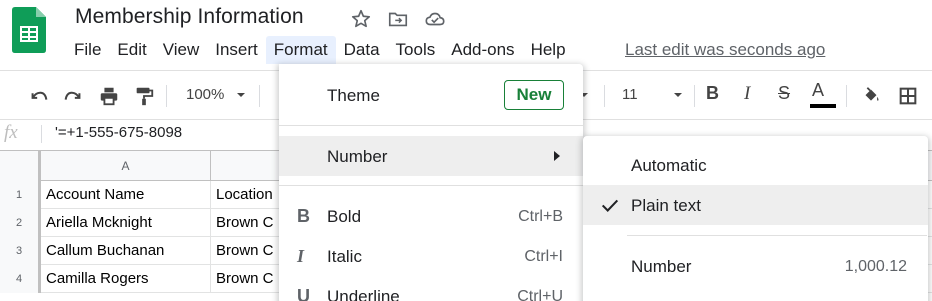 The width and height of the screenshot is (932, 301). What do you see at coordinates (73, 96) in the screenshot?
I see `redo-icon` at bounding box center [73, 96].